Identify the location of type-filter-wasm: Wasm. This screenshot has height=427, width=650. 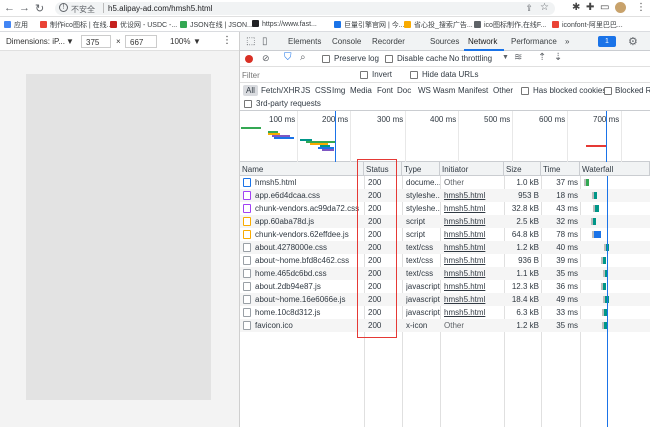
(444, 90).